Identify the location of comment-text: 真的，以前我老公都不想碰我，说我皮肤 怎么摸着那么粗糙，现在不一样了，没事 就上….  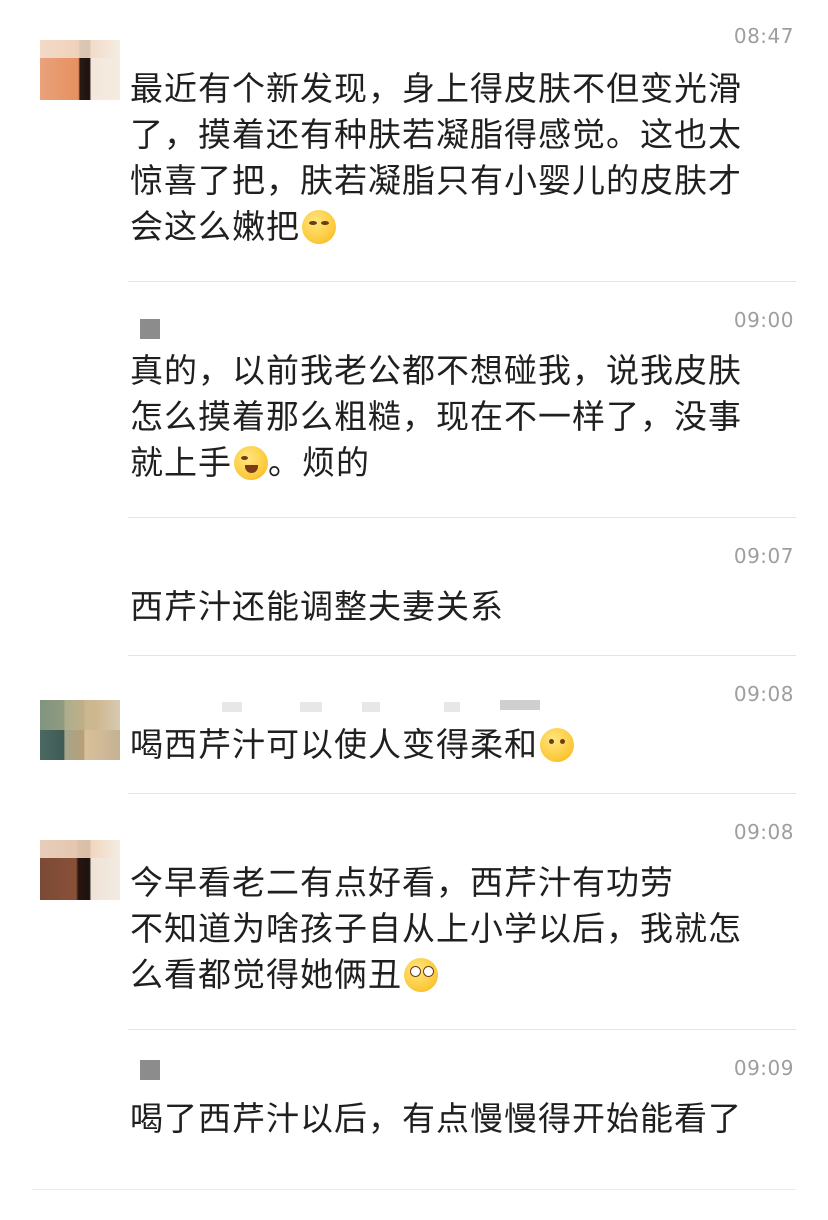
(455, 417).